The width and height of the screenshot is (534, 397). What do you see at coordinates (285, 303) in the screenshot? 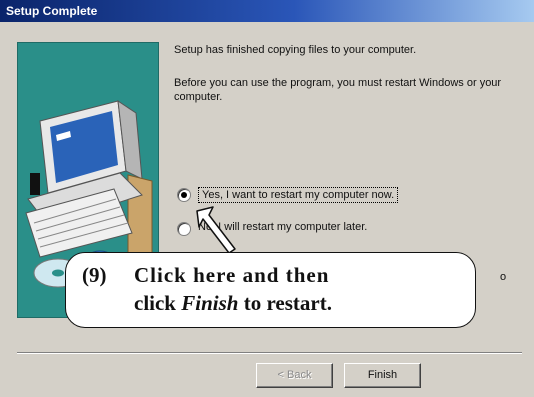
I see `callout-line-2-suffix: to restart.` at bounding box center [285, 303].